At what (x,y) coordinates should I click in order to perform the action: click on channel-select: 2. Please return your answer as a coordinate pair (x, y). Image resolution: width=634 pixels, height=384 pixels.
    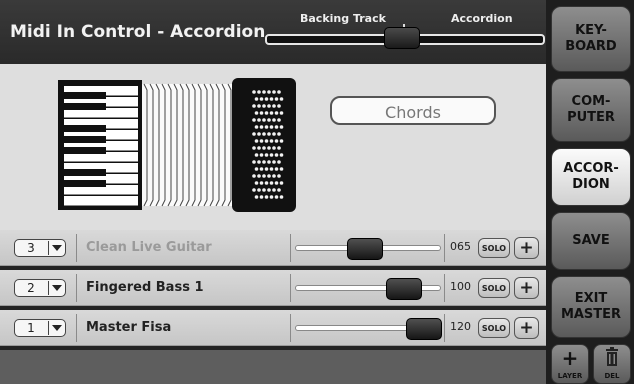
    Looking at the image, I should click on (40, 288).